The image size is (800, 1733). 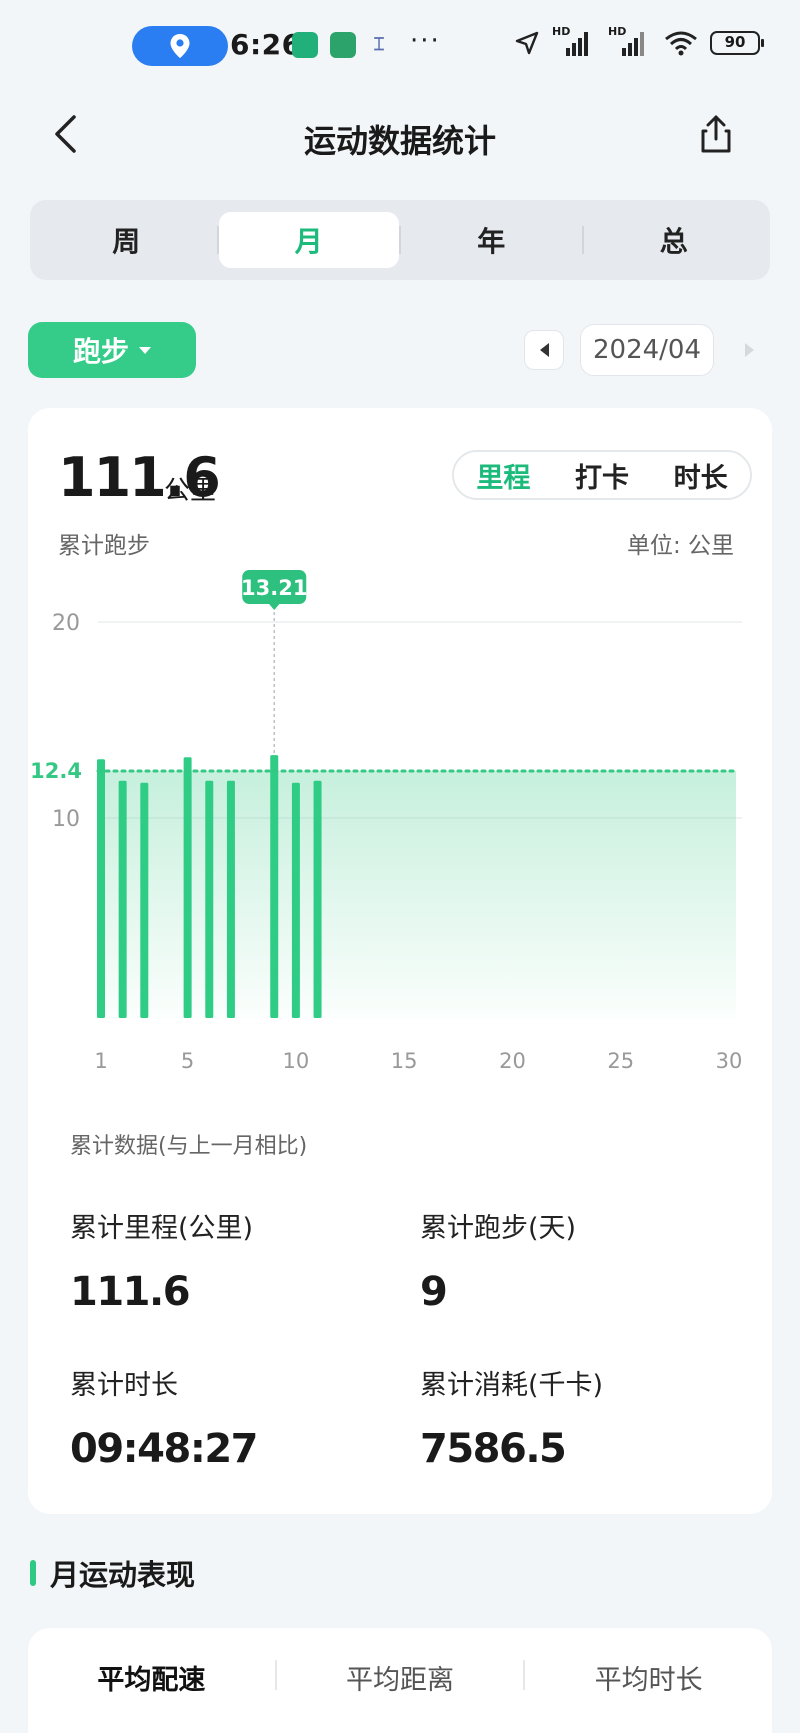 I want to click on x-tick-label: 5, so click(x=187, y=1061).